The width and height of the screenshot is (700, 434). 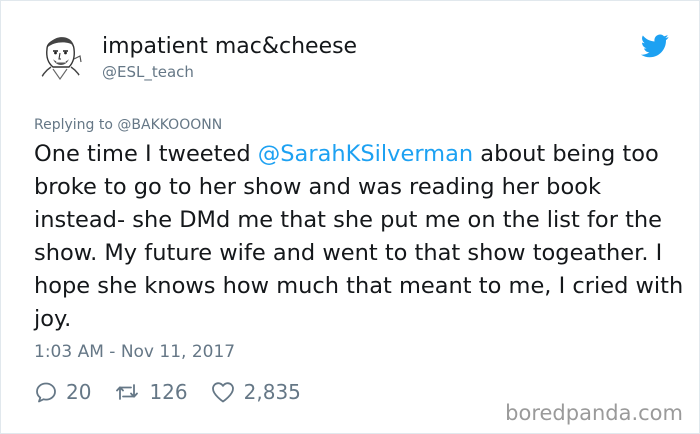 What do you see at coordinates (46, 392) in the screenshot?
I see `reply-icon` at bounding box center [46, 392].